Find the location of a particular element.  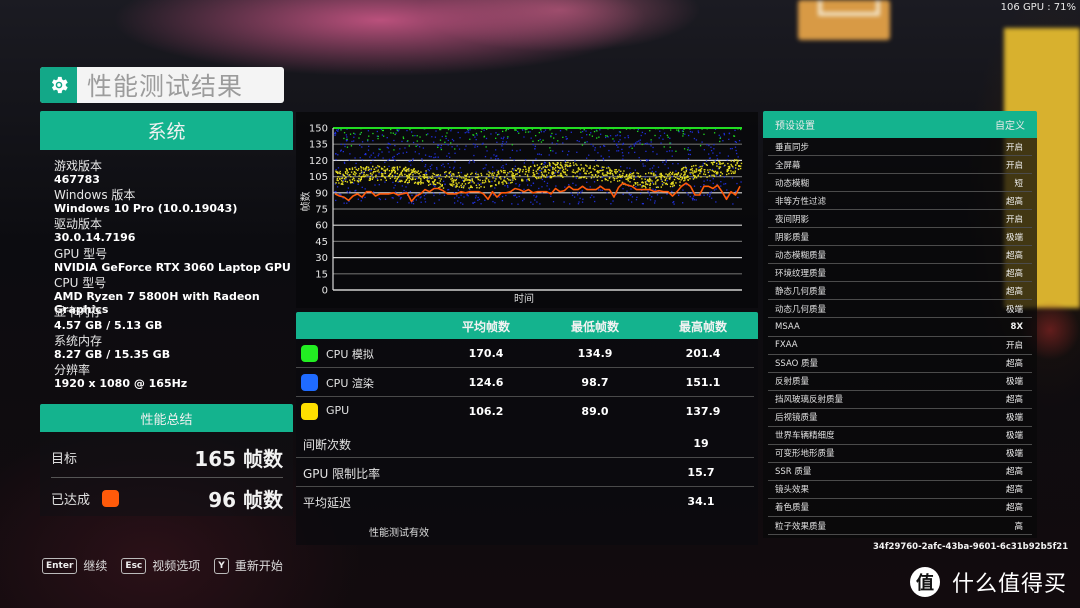

video-options-button: Esc 视频选项 is located at coordinates (160, 565).